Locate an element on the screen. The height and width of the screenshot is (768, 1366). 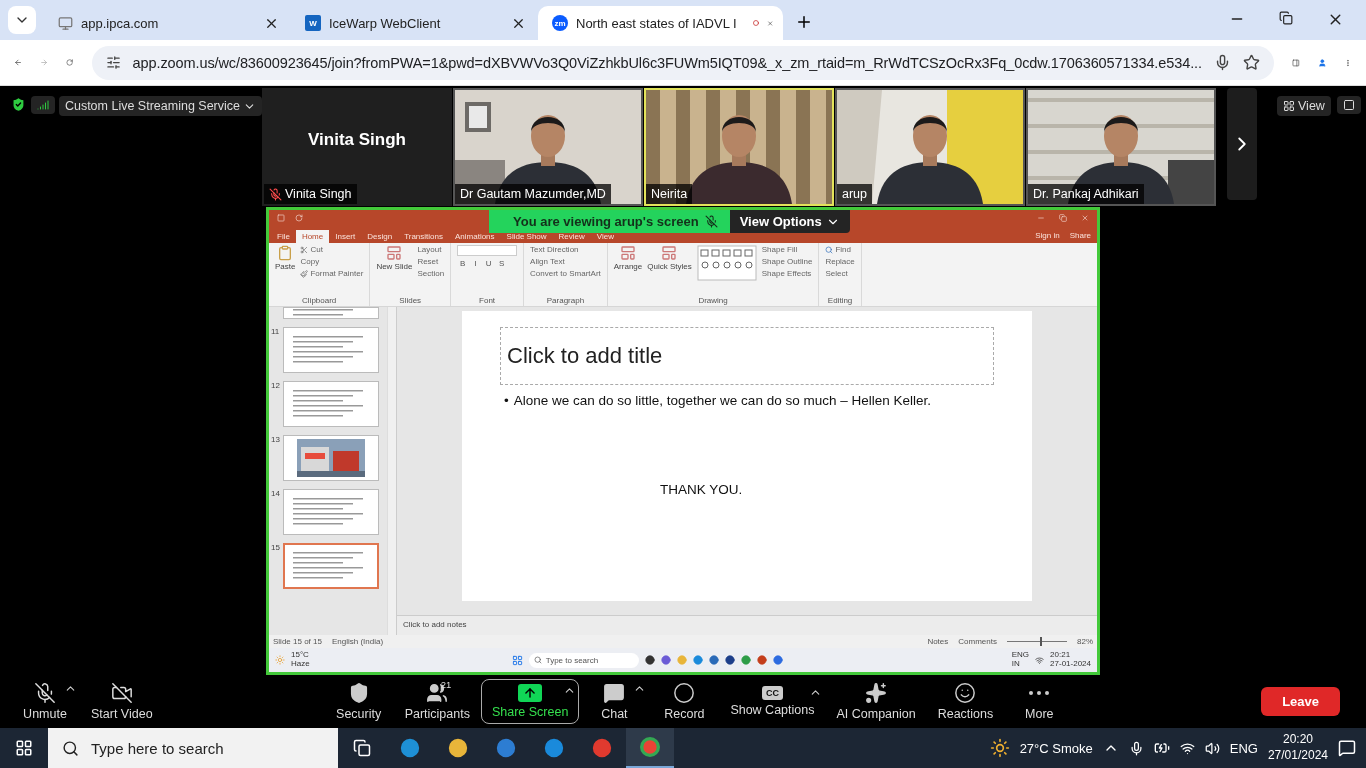
ribbon-button: Replace is located at coordinates (840, 261).